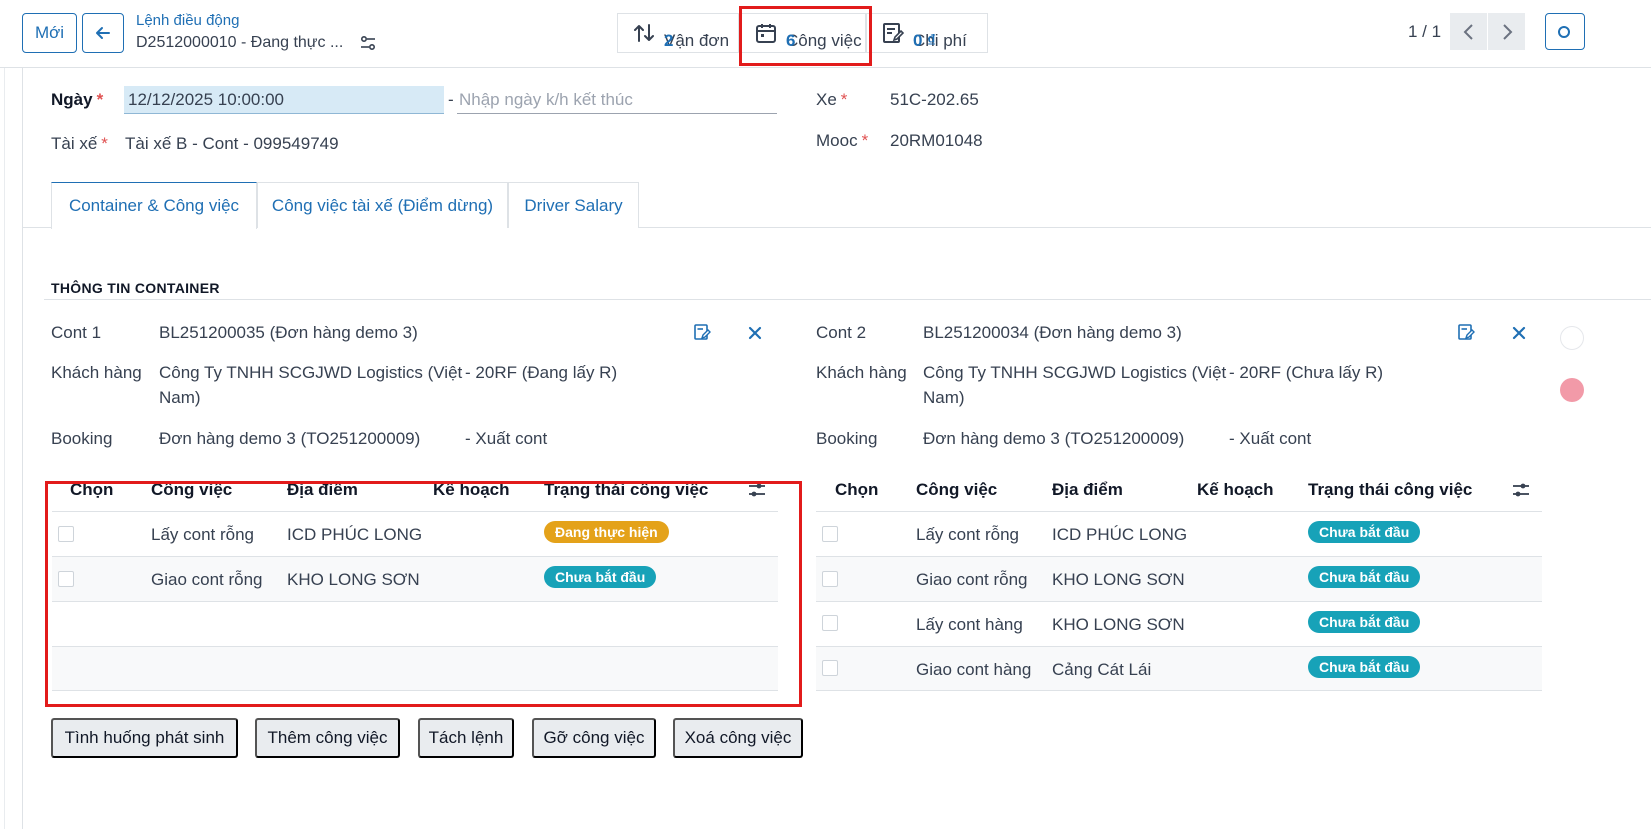 The height and width of the screenshot is (829, 1651). I want to click on place-cell: Cảng Cát Lái, so click(1102, 669).